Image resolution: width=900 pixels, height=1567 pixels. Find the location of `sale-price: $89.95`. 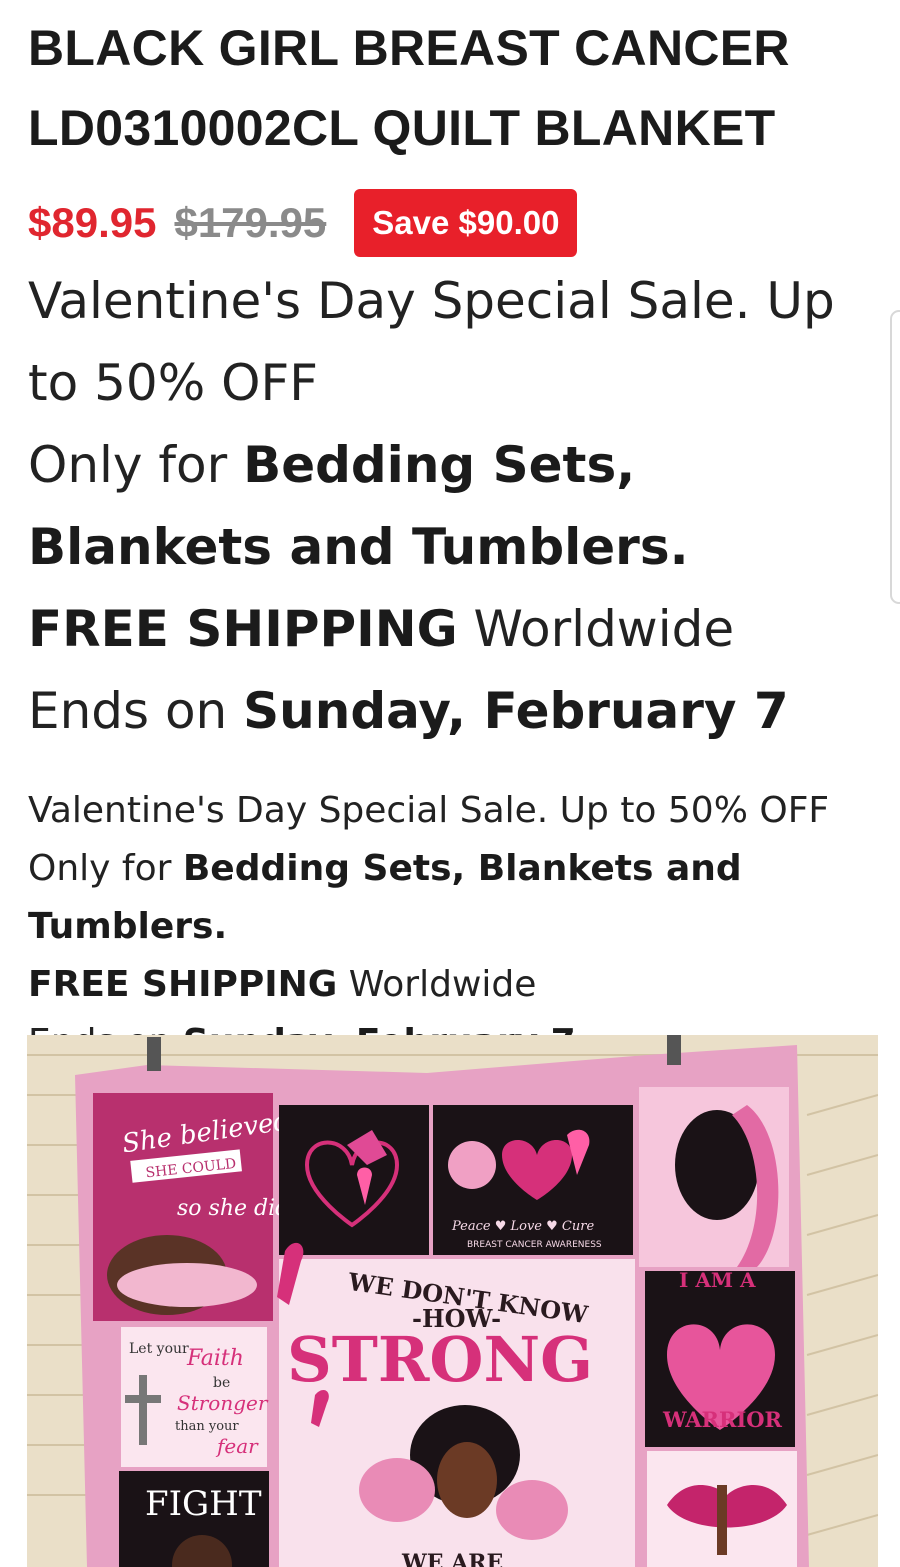

sale-price: $89.95 is located at coordinates (92, 222).